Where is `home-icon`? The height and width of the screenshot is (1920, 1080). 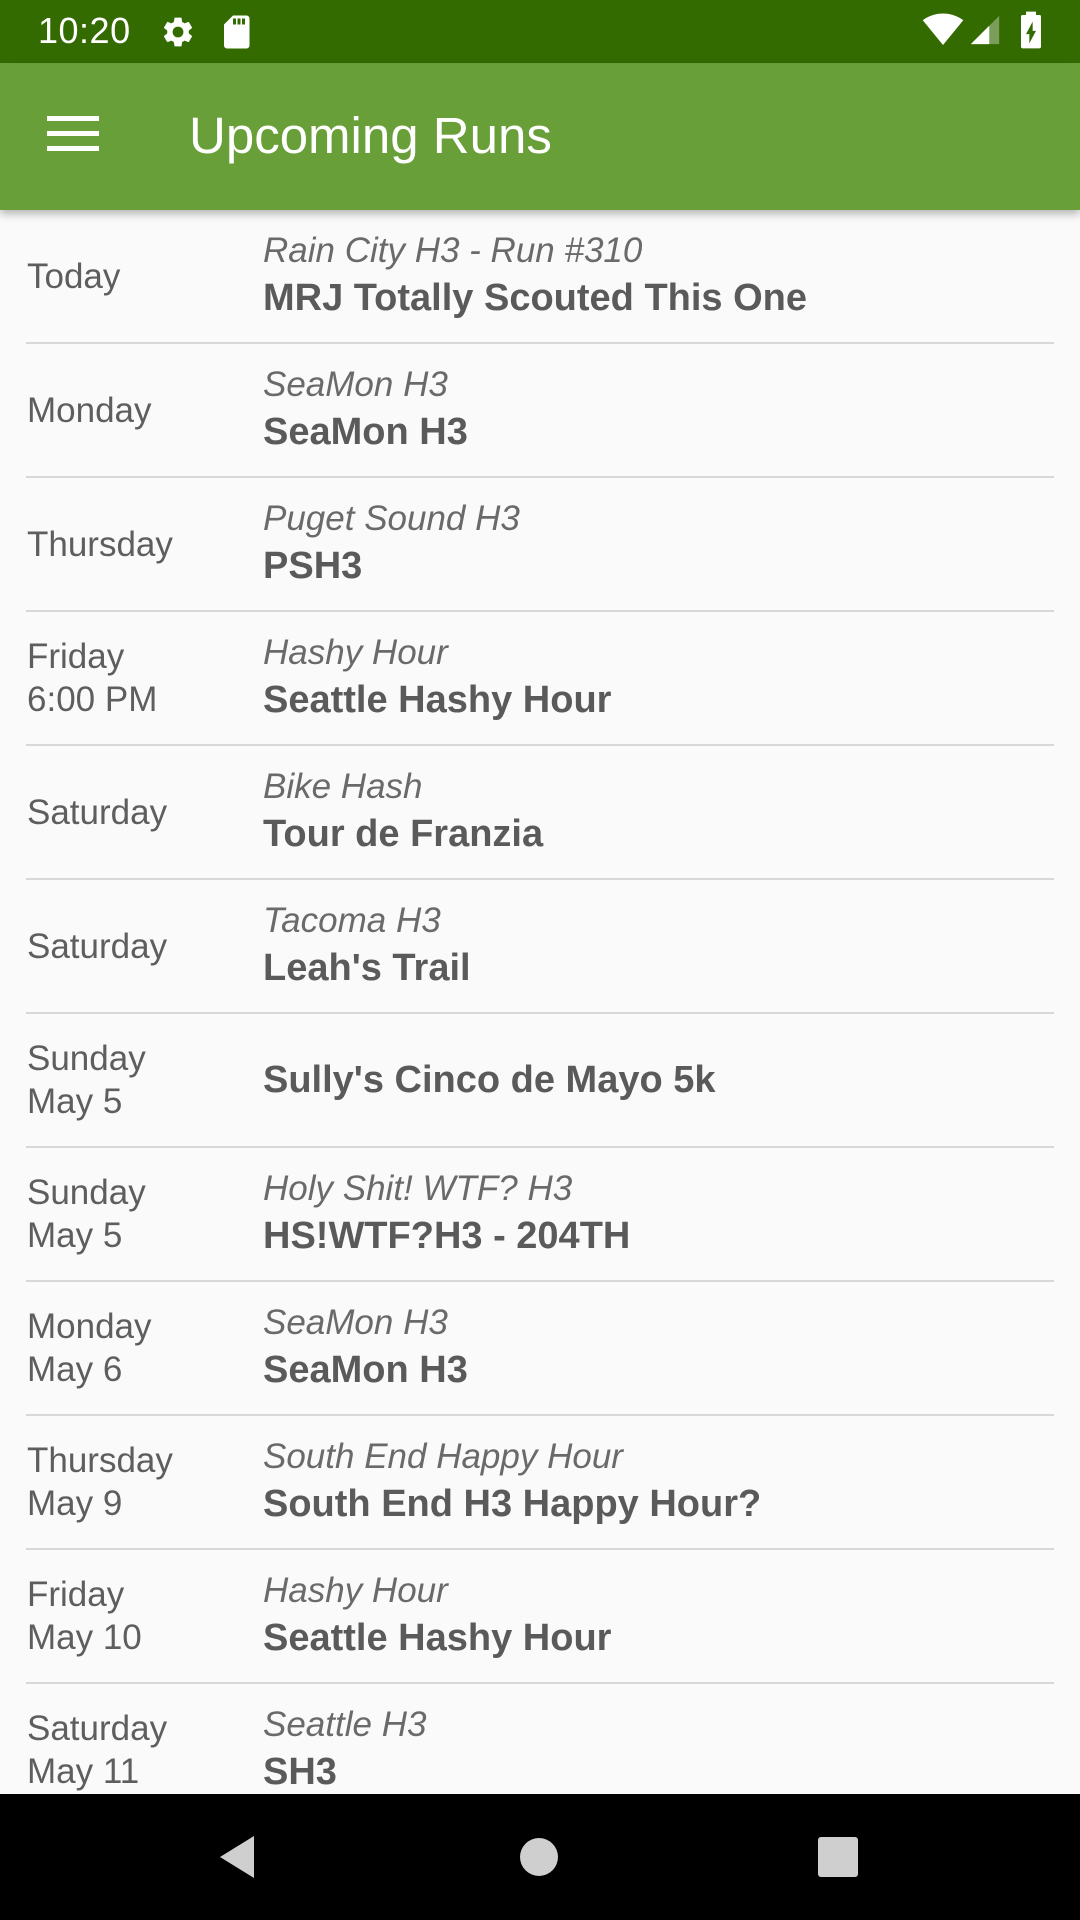 home-icon is located at coordinates (539, 1857).